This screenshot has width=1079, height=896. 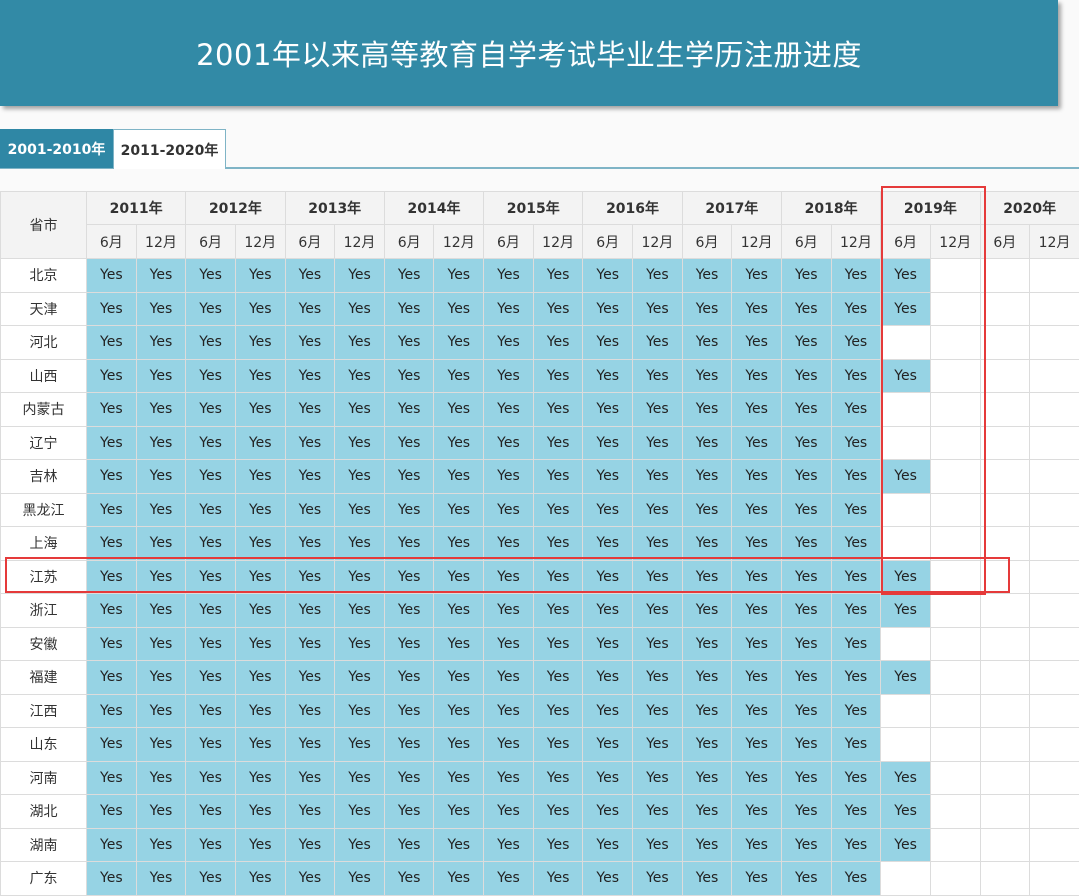 I want to click on page-title: 2001年以来高等教育自学考试毕业生学历注册进度, so click(x=529, y=53).